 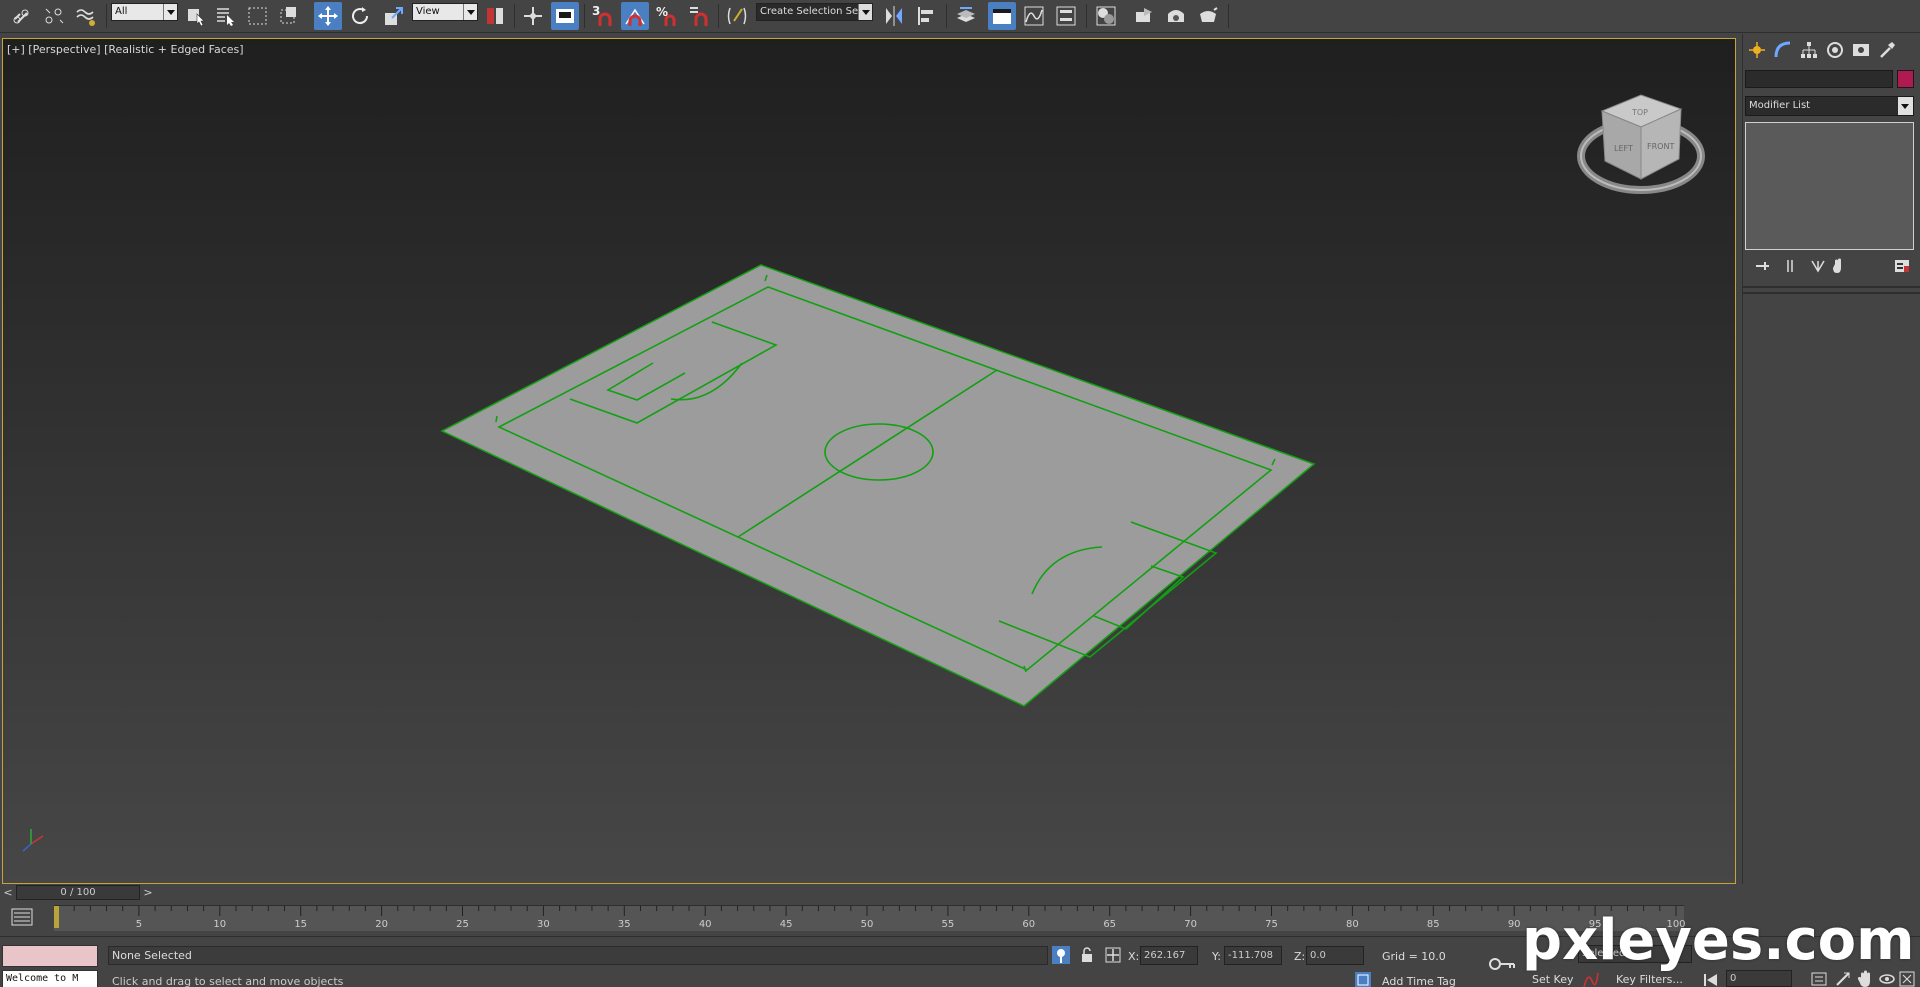 I want to click on selection-filter-value: All, so click(x=121, y=11).